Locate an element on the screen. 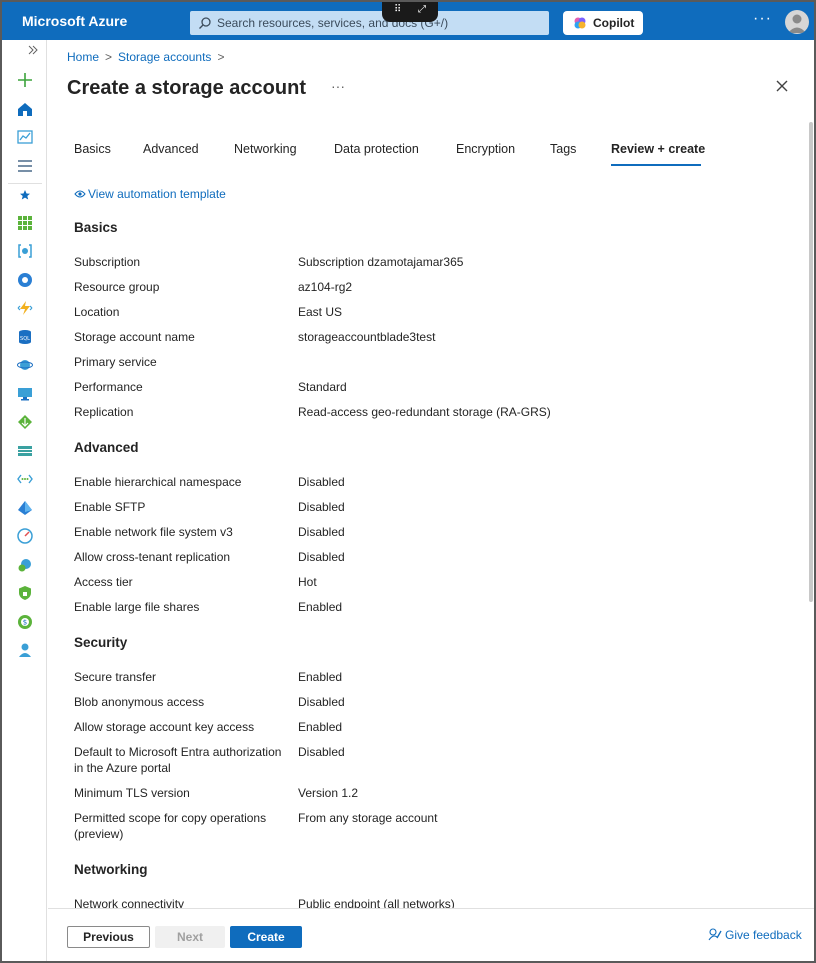  row-value: Version 1.2 is located at coordinates (328, 793).